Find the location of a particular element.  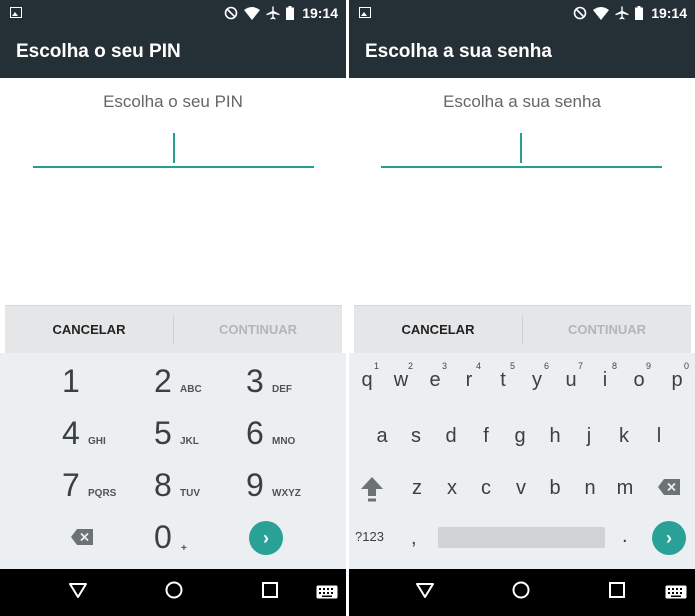

key-p: p0 is located at coordinates (677, 383).